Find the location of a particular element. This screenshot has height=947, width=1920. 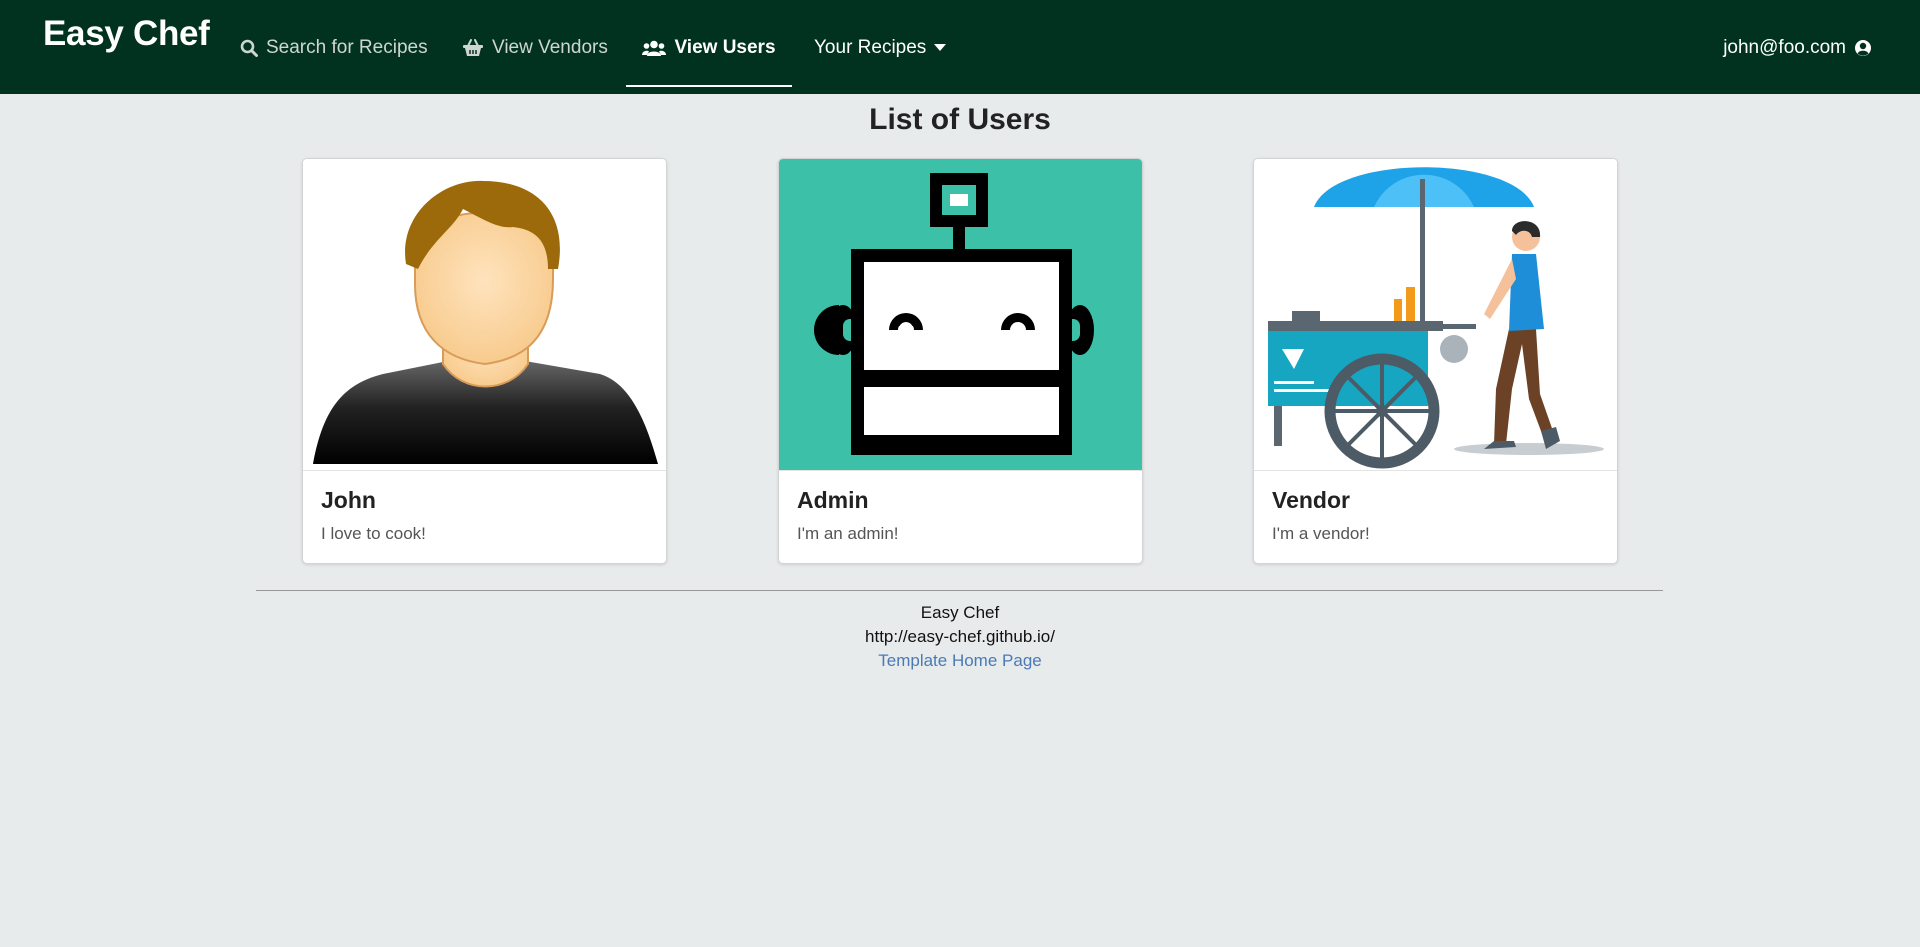

user-card-john: John I love to cook! is located at coordinates (484, 361).